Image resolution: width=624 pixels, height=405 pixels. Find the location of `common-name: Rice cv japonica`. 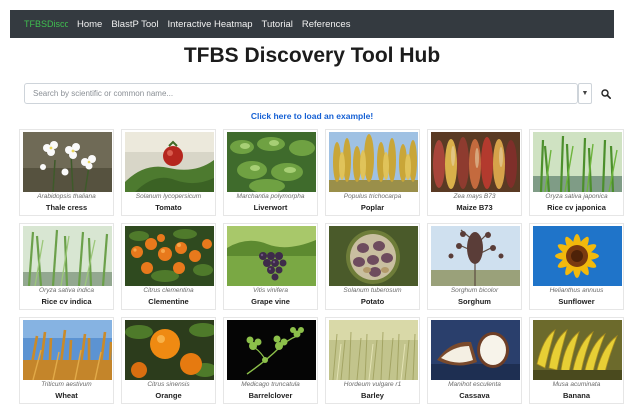

common-name: Rice cv japonica is located at coordinates (576, 207).